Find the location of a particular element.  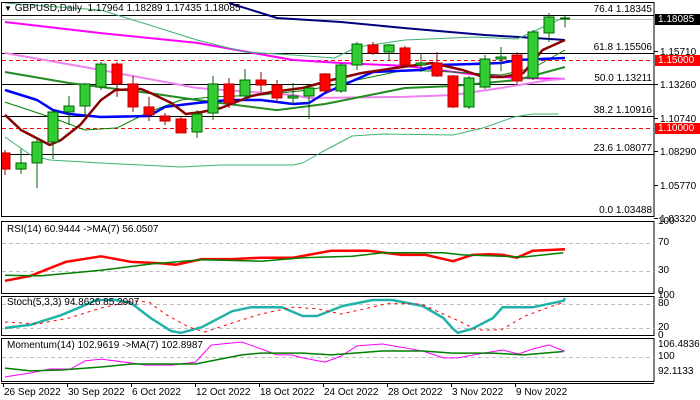

fib-level-label: 23.6 1.08077 is located at coordinates (622, 148).